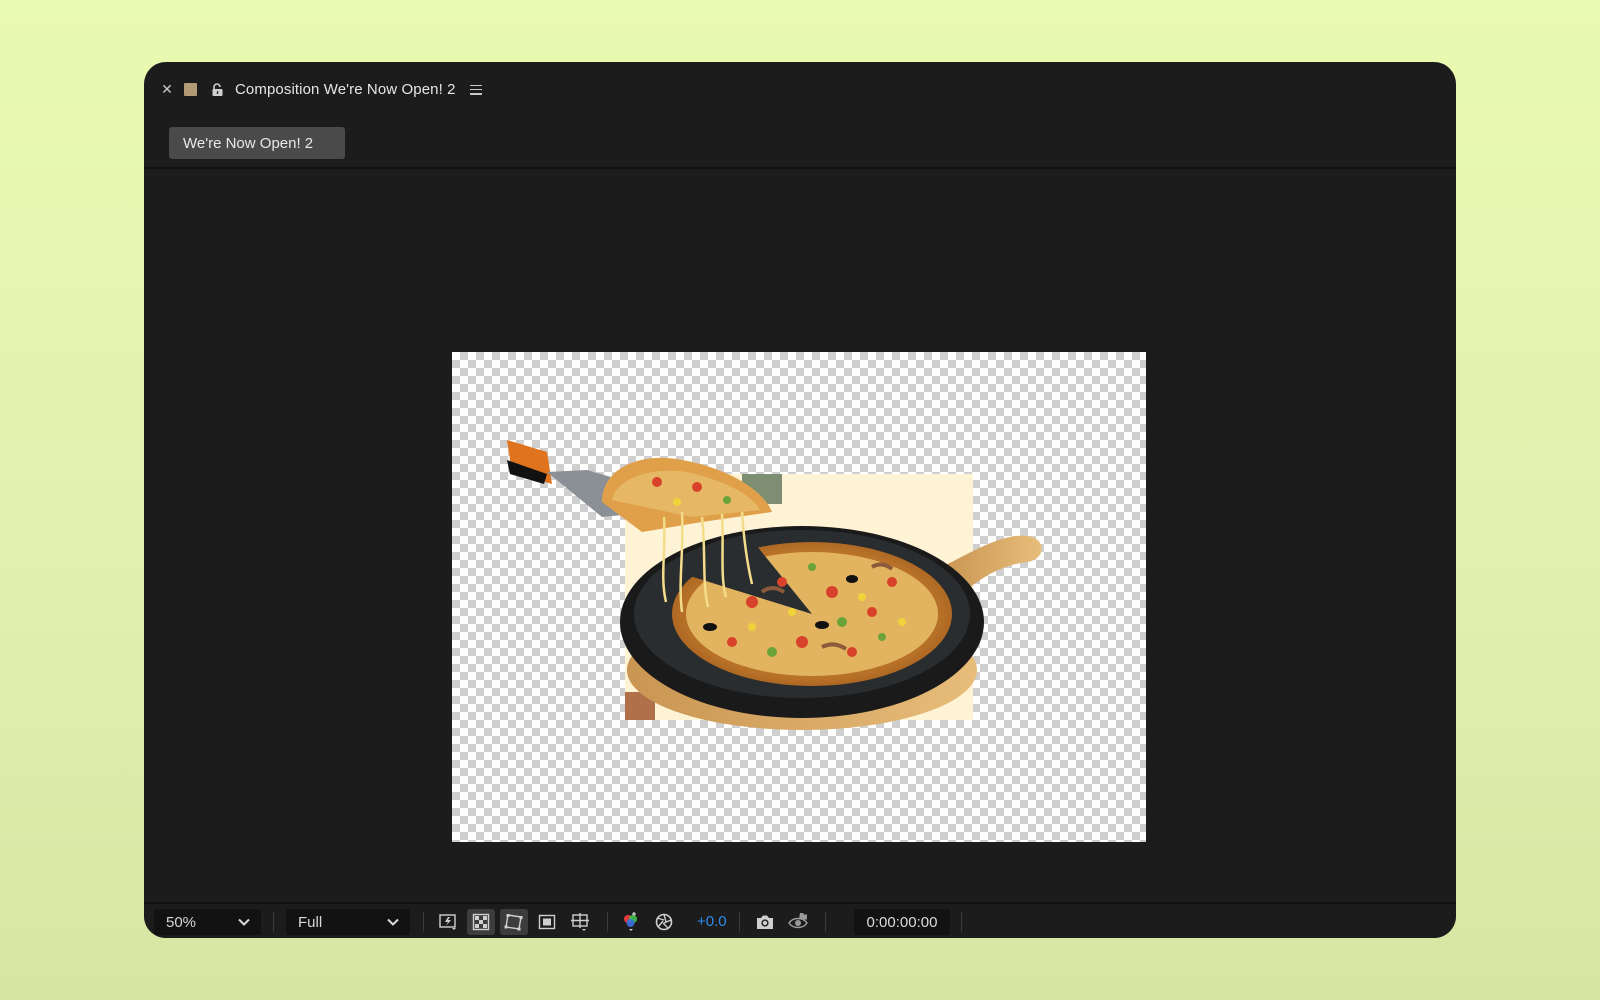 Image resolution: width=1600 pixels, height=1000 pixels. I want to click on resolution-dropdown: Full, so click(348, 922).